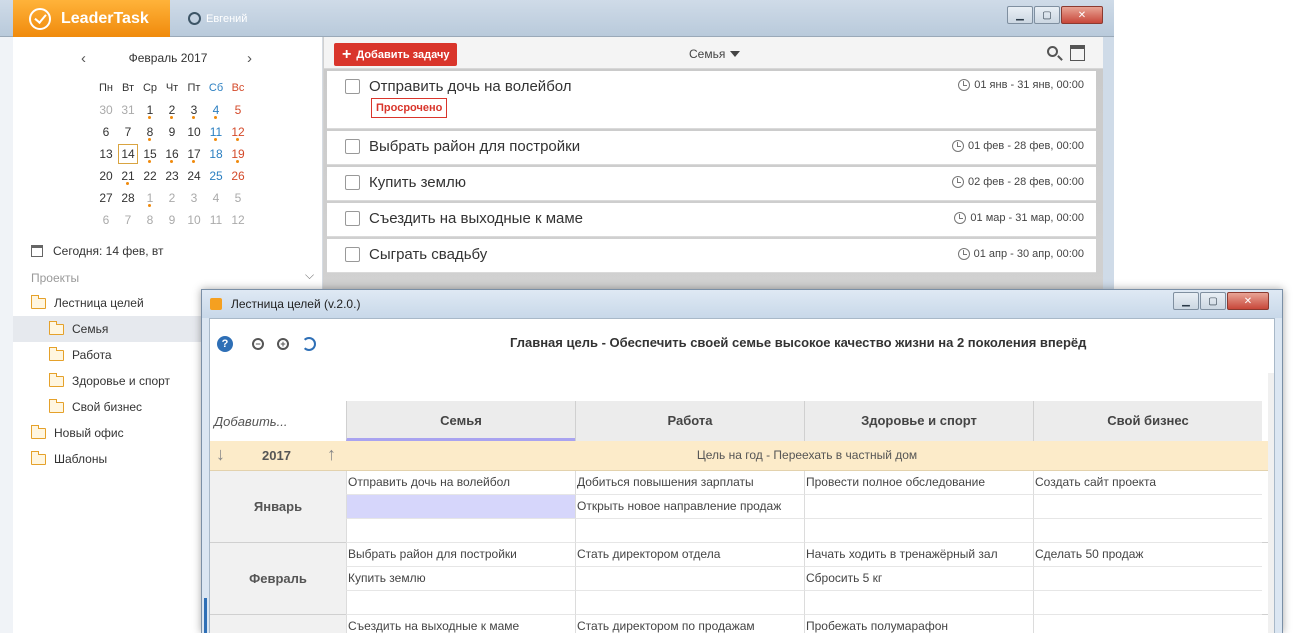 Image resolution: width=1294 pixels, height=633 pixels. I want to click on column-header-business: Свой бизнес, so click(1147, 421).